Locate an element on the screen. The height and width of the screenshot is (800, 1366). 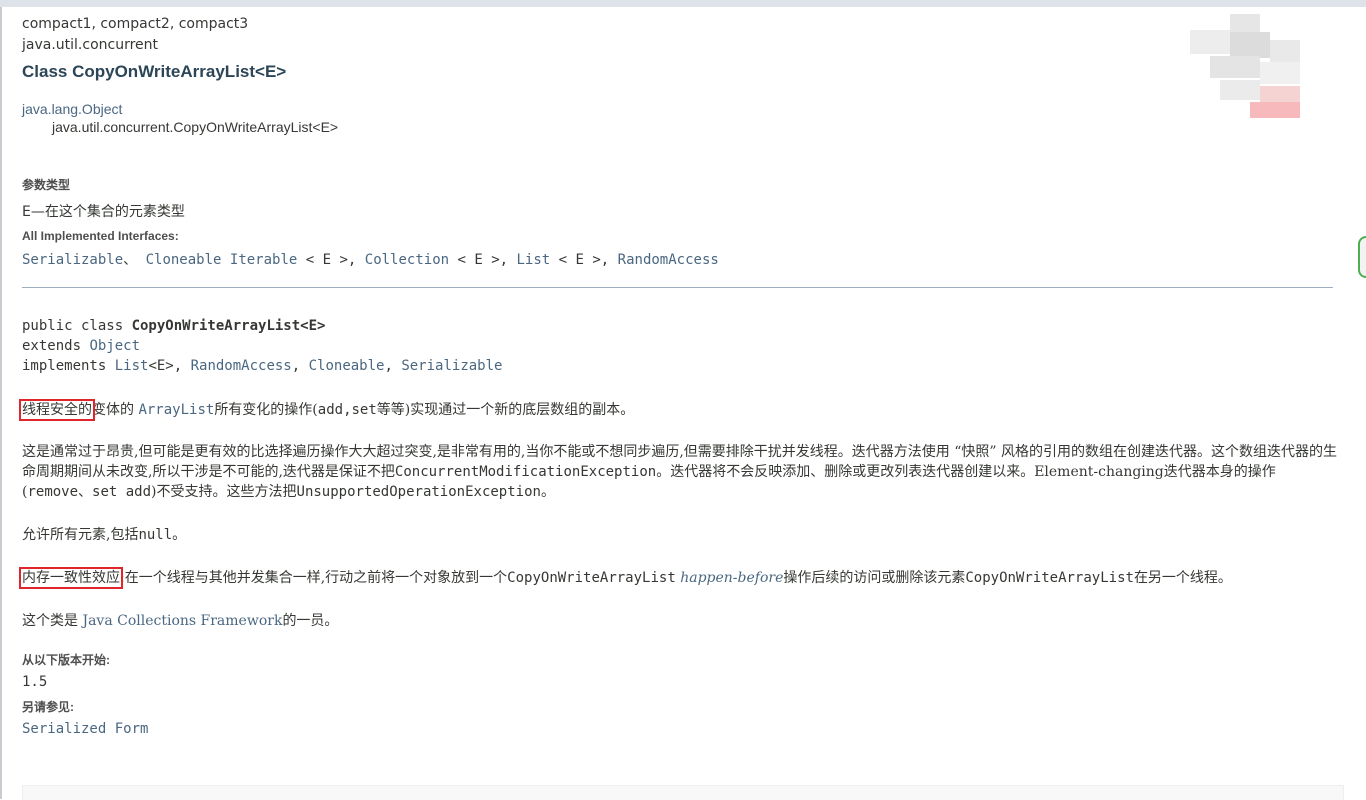
sig-list-link: List is located at coordinates (132, 366).